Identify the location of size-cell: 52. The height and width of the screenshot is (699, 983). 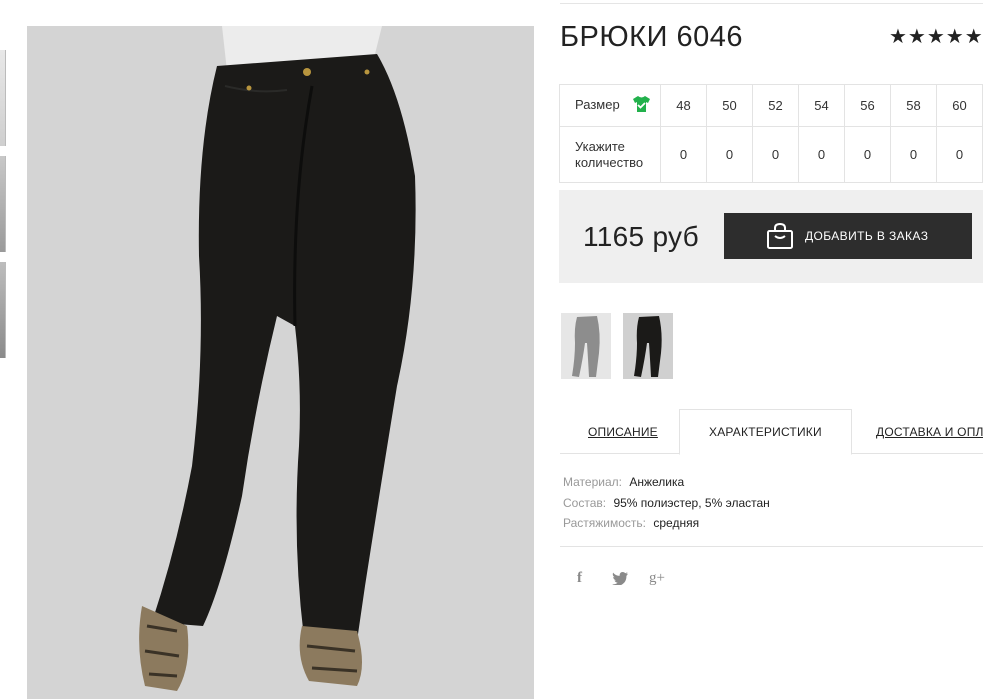
(775, 105).